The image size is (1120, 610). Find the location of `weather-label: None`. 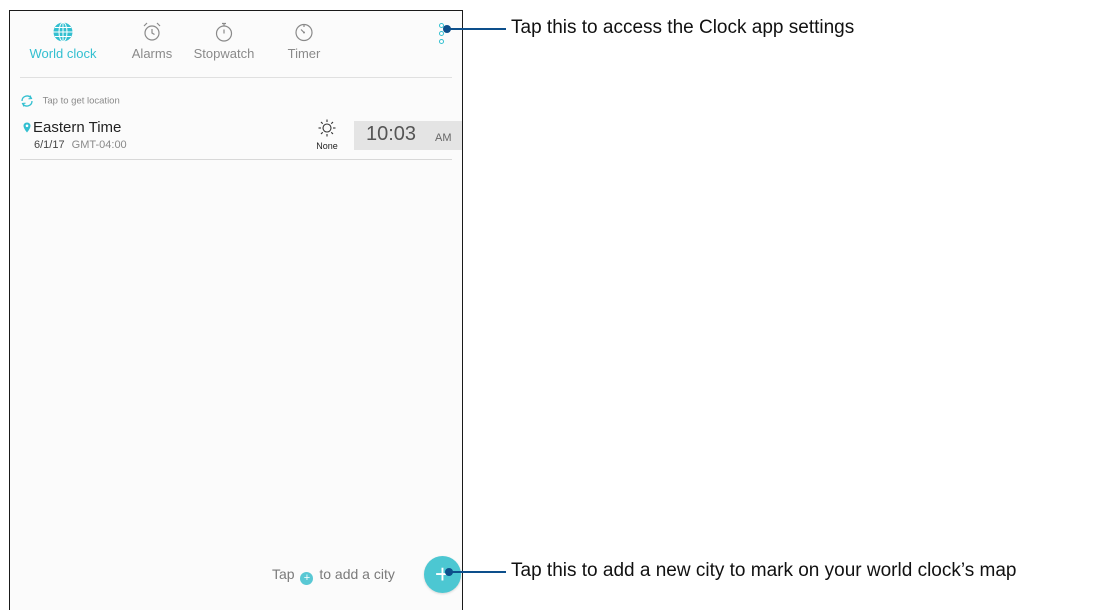

weather-label: None is located at coordinates (327, 146).